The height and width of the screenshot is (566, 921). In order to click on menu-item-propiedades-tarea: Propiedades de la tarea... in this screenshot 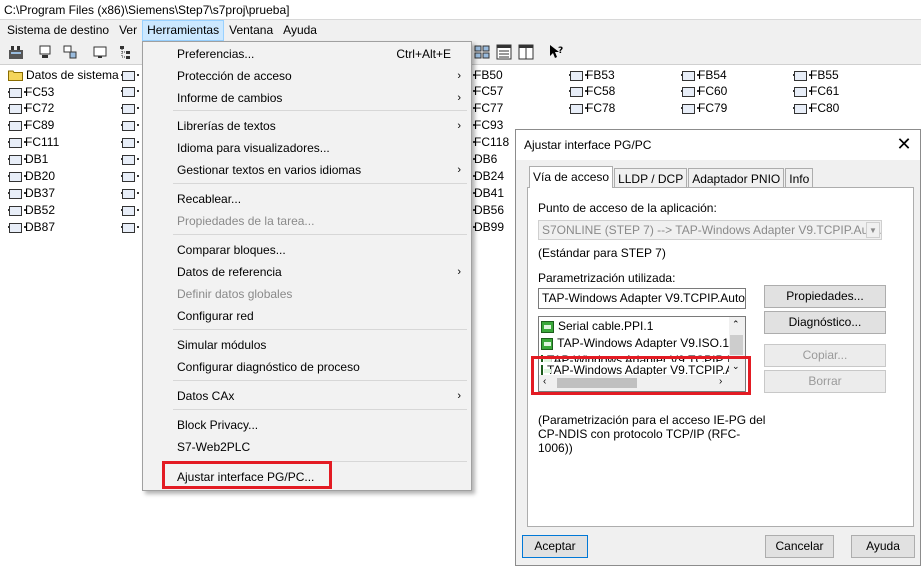, I will do `click(307, 221)`.